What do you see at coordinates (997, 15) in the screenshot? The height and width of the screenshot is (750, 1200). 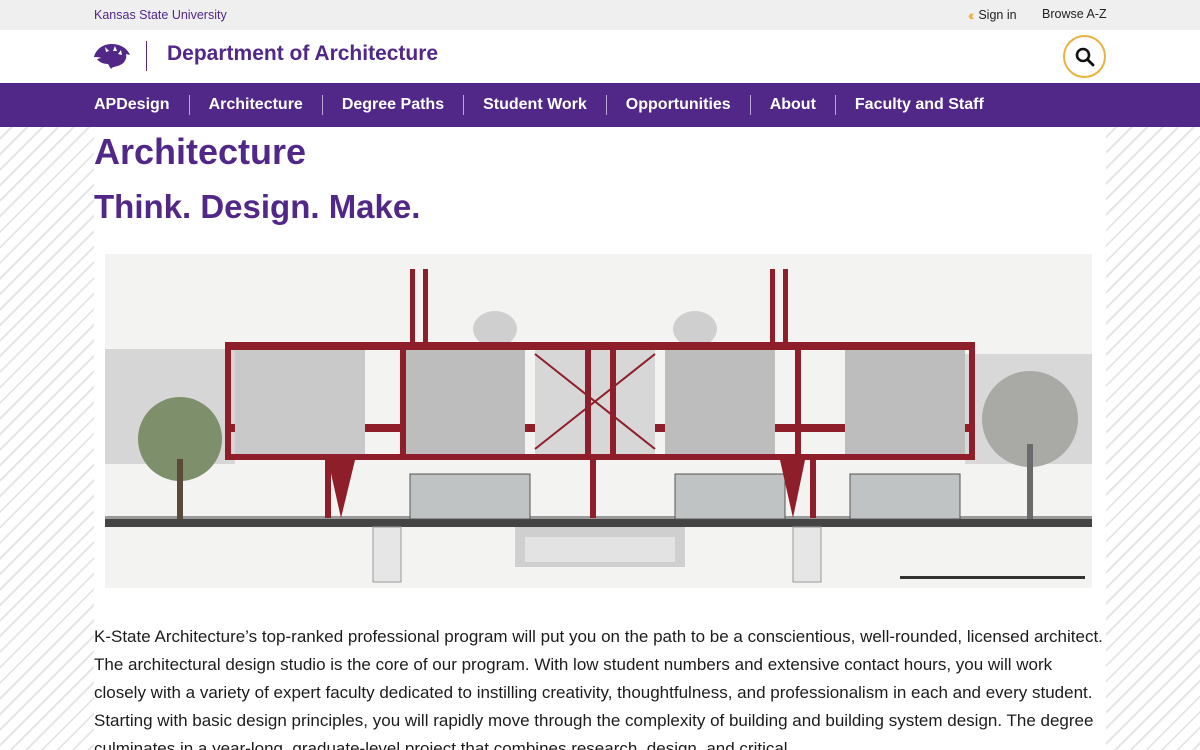 I see `sign-in-label: Sign in` at bounding box center [997, 15].